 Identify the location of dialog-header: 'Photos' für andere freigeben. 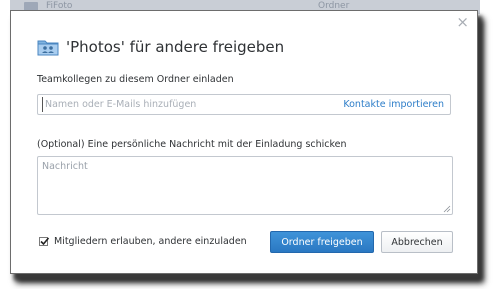
(160, 47).